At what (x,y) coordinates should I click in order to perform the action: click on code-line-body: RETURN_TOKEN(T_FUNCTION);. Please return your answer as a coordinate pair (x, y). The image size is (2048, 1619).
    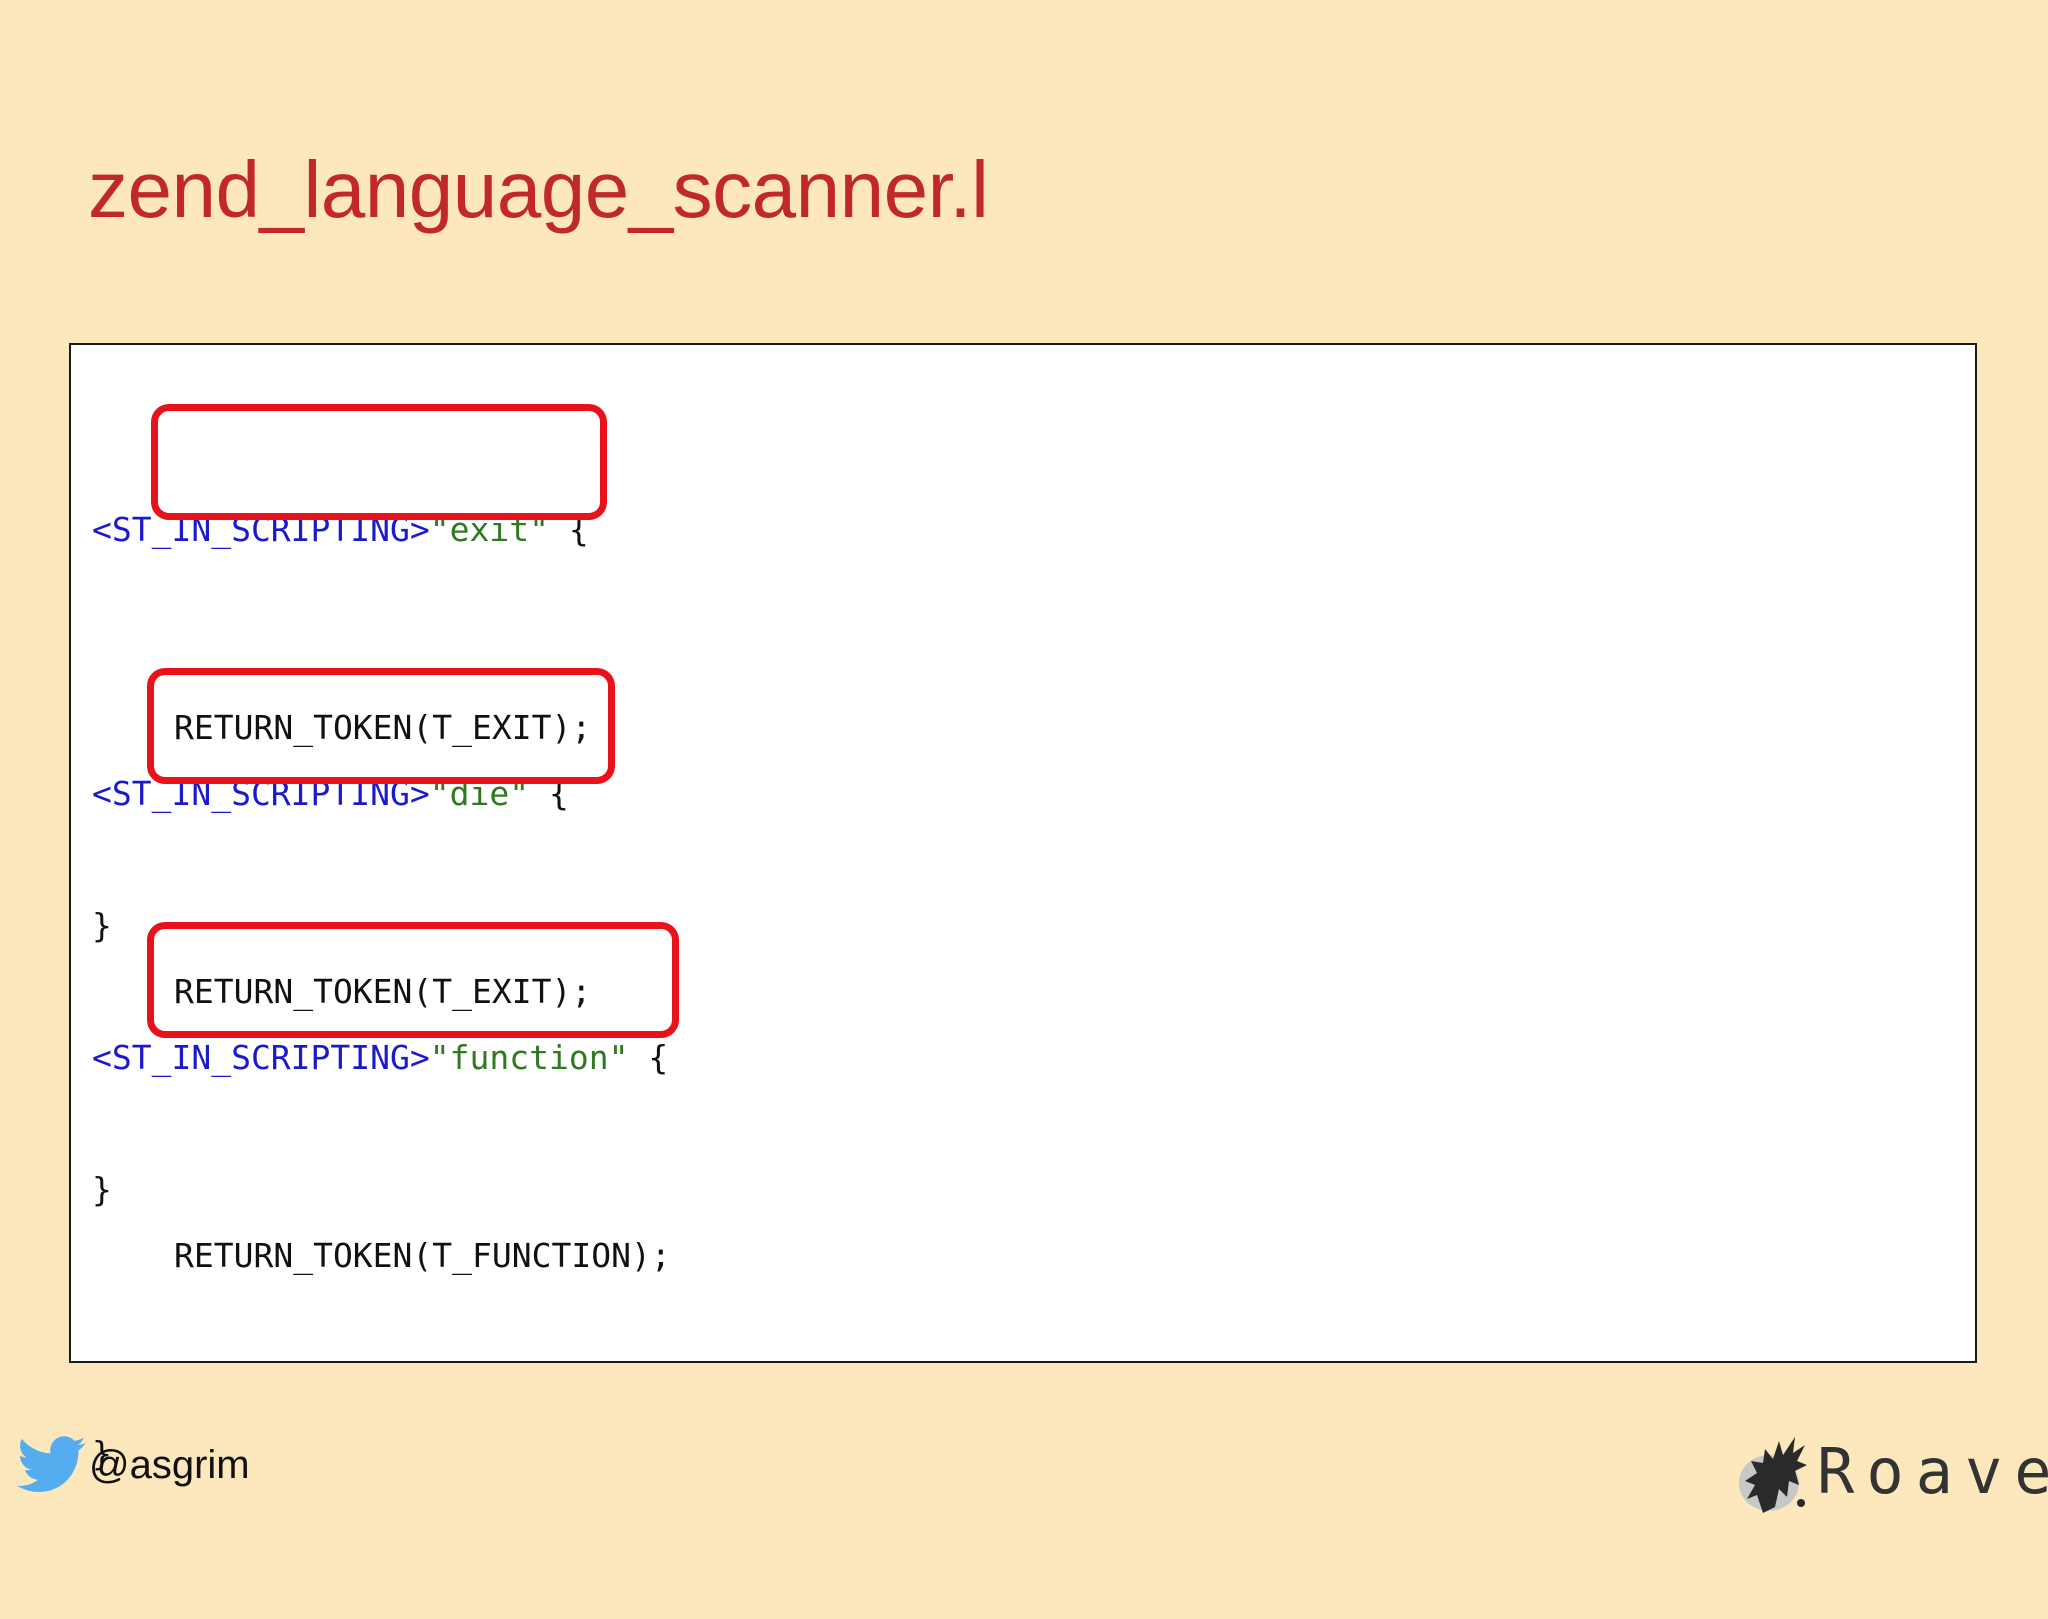
    Looking at the image, I should click on (381, 1256).